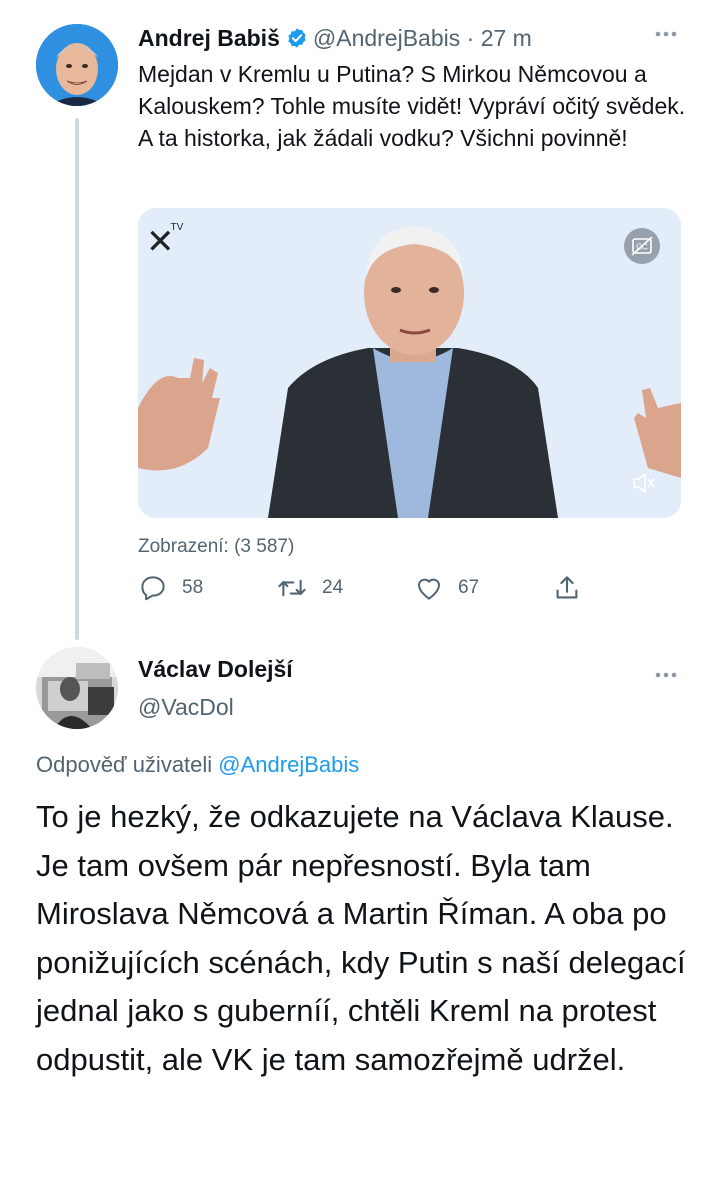 This screenshot has width=714, height=1200. What do you see at coordinates (506, 38) in the screenshot?
I see `timestamp: 27 m` at bounding box center [506, 38].